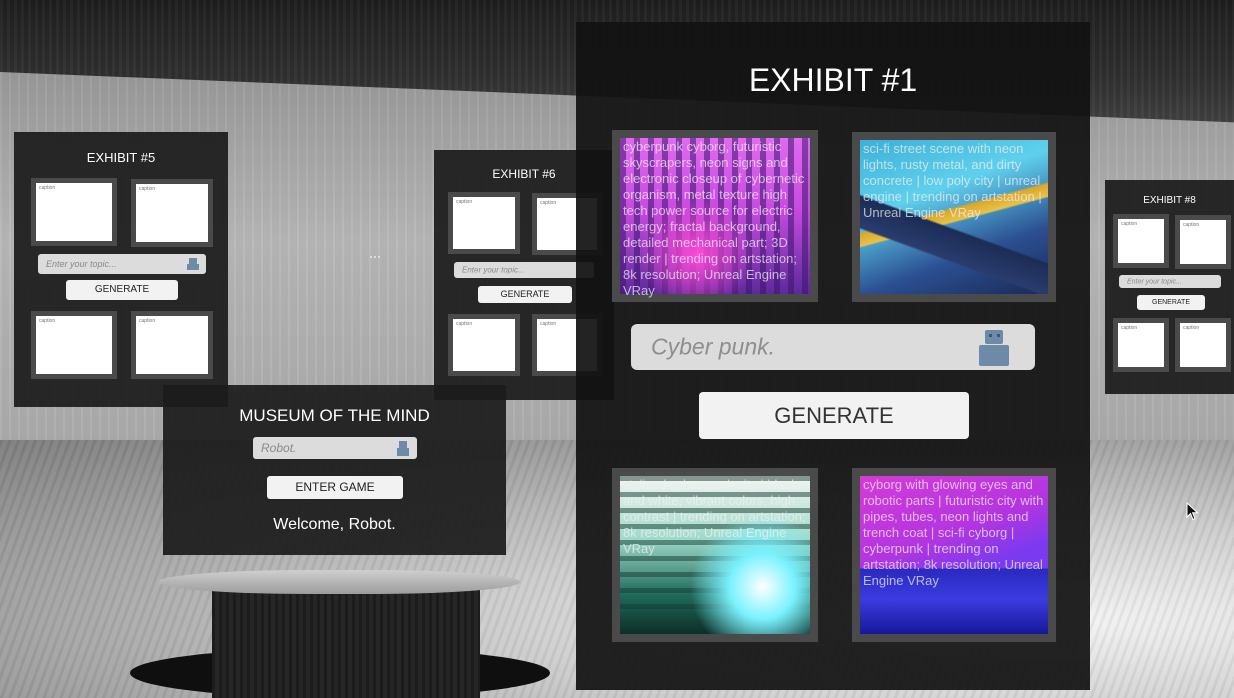  Describe the element at coordinates (334, 415) in the screenshot. I see `museum-title: MUSEUM OF THE MIND` at that location.